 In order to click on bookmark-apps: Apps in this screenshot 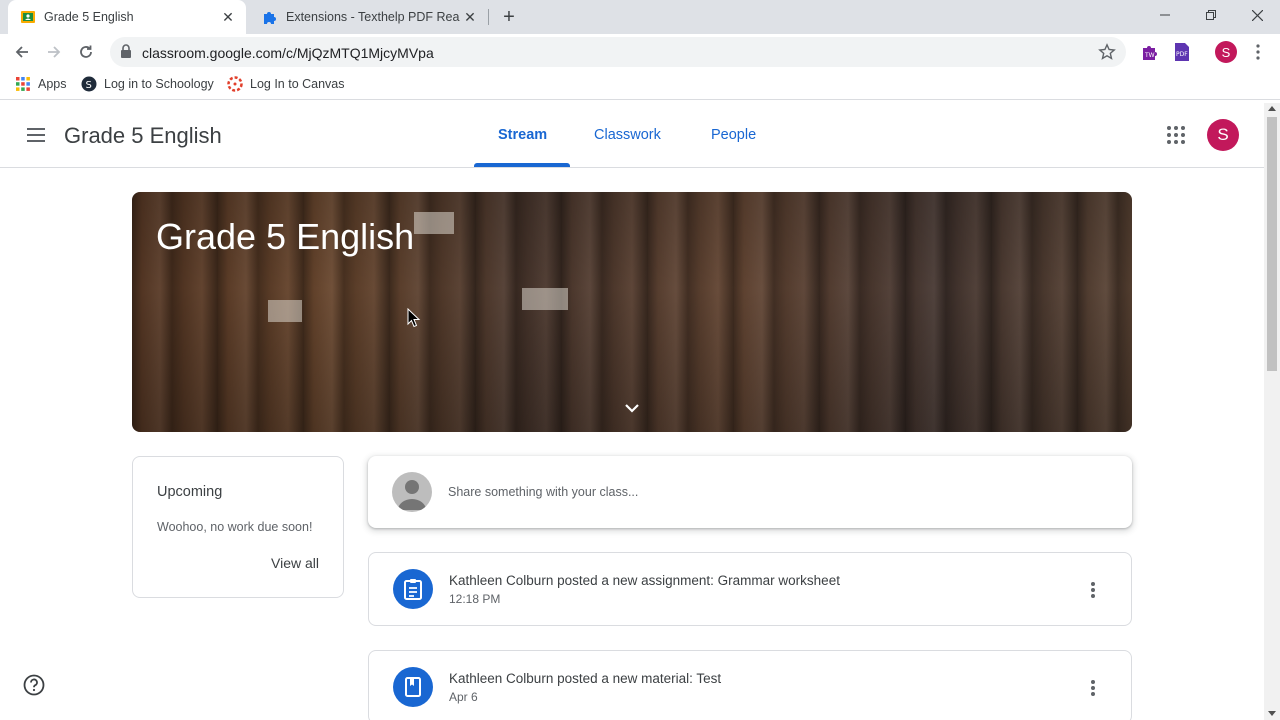, I will do `click(41, 84)`.